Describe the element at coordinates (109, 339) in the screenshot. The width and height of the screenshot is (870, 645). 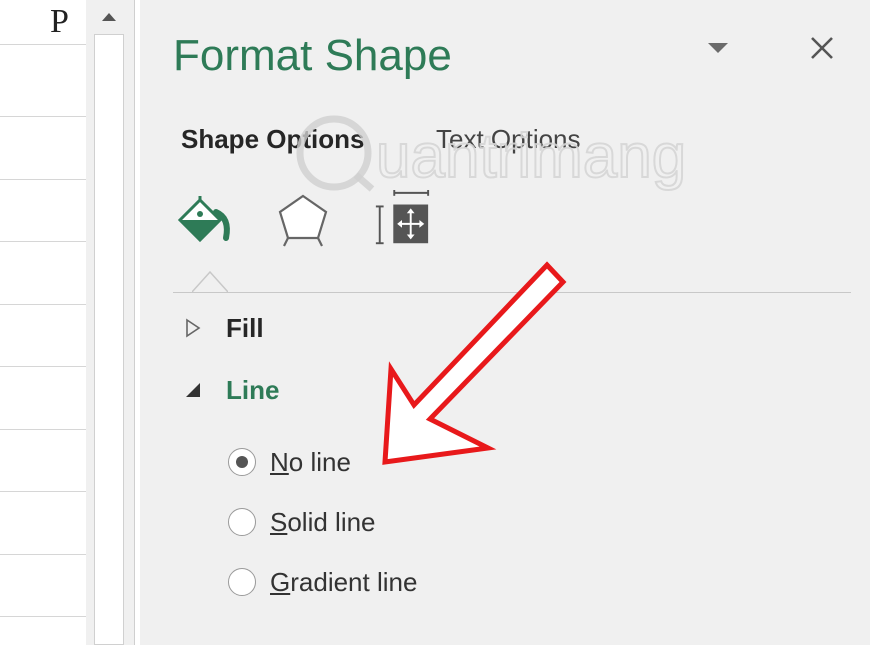
I see `scroll-track` at that location.